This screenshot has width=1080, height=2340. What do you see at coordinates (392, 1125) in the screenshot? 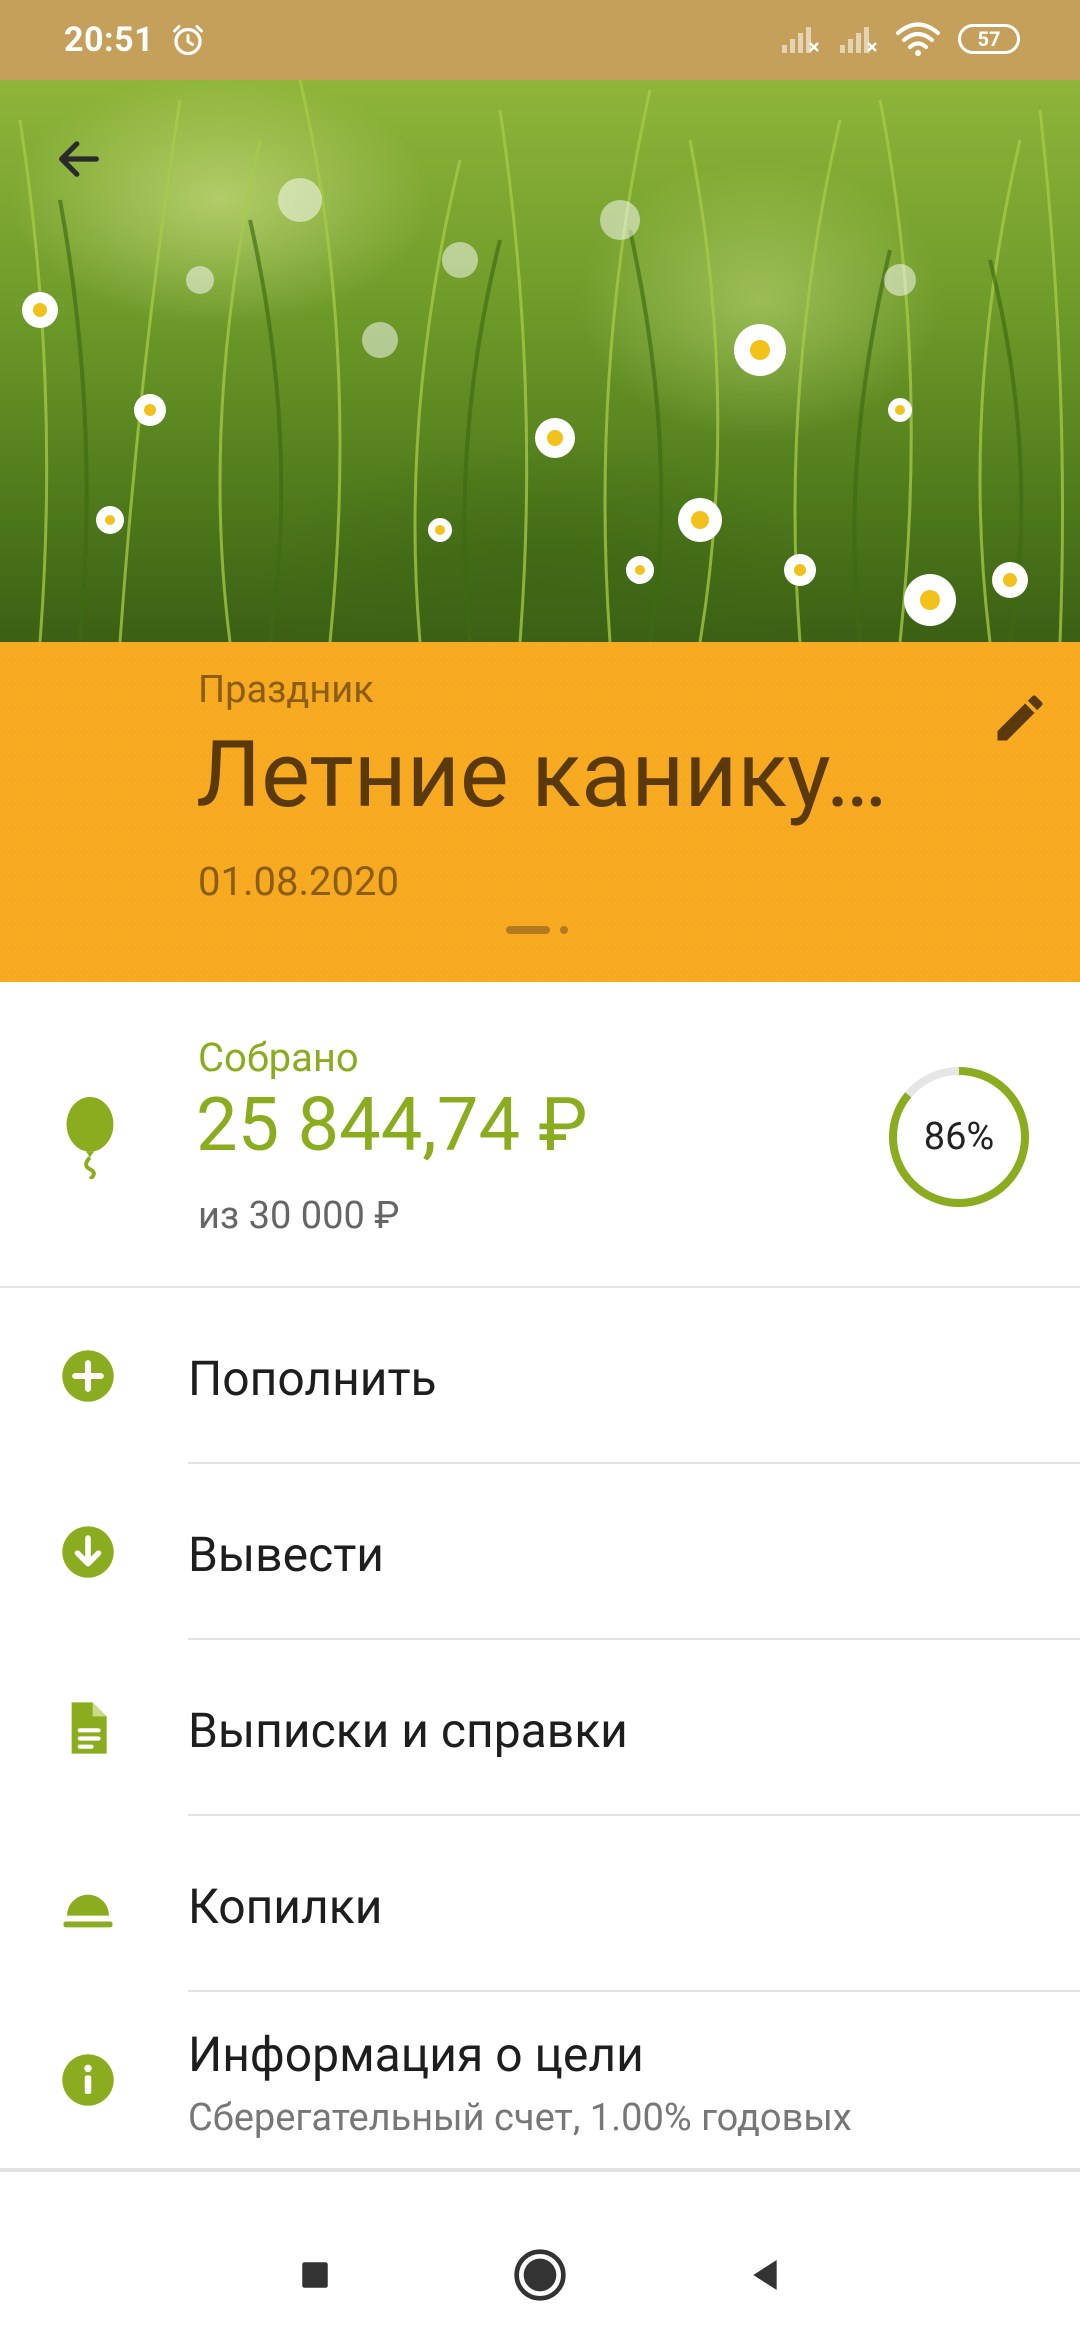
I see `collected-amount: 25 844,74 ₽` at bounding box center [392, 1125].